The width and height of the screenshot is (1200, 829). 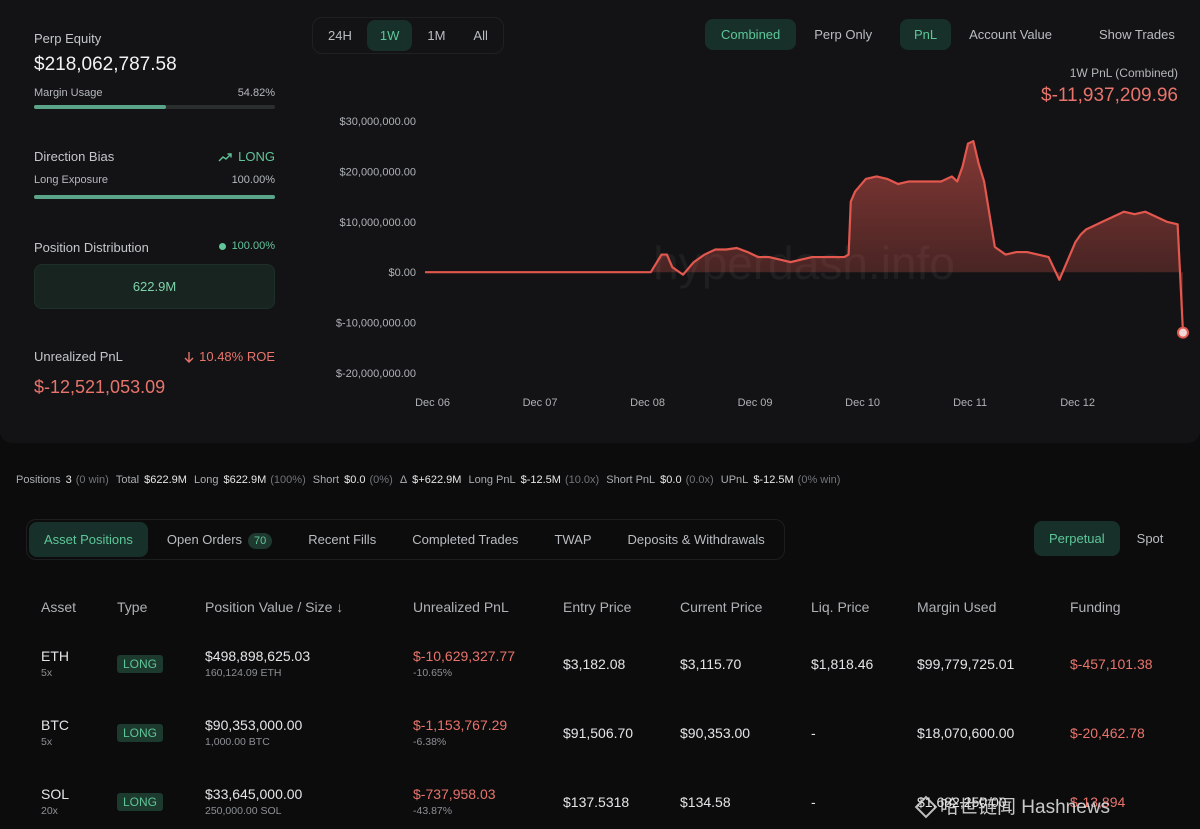 I want to click on x-tick-label: Dec 11, so click(x=970, y=403).